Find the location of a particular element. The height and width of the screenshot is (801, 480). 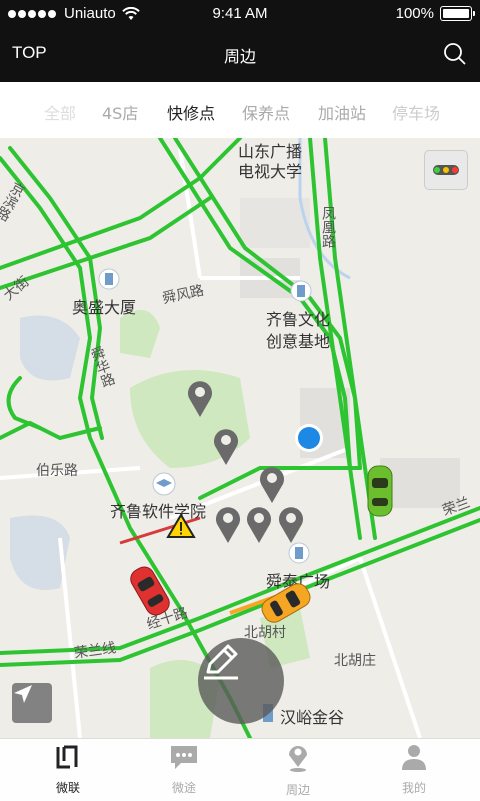

tab-label: 我的 is located at coordinates (413, 788).